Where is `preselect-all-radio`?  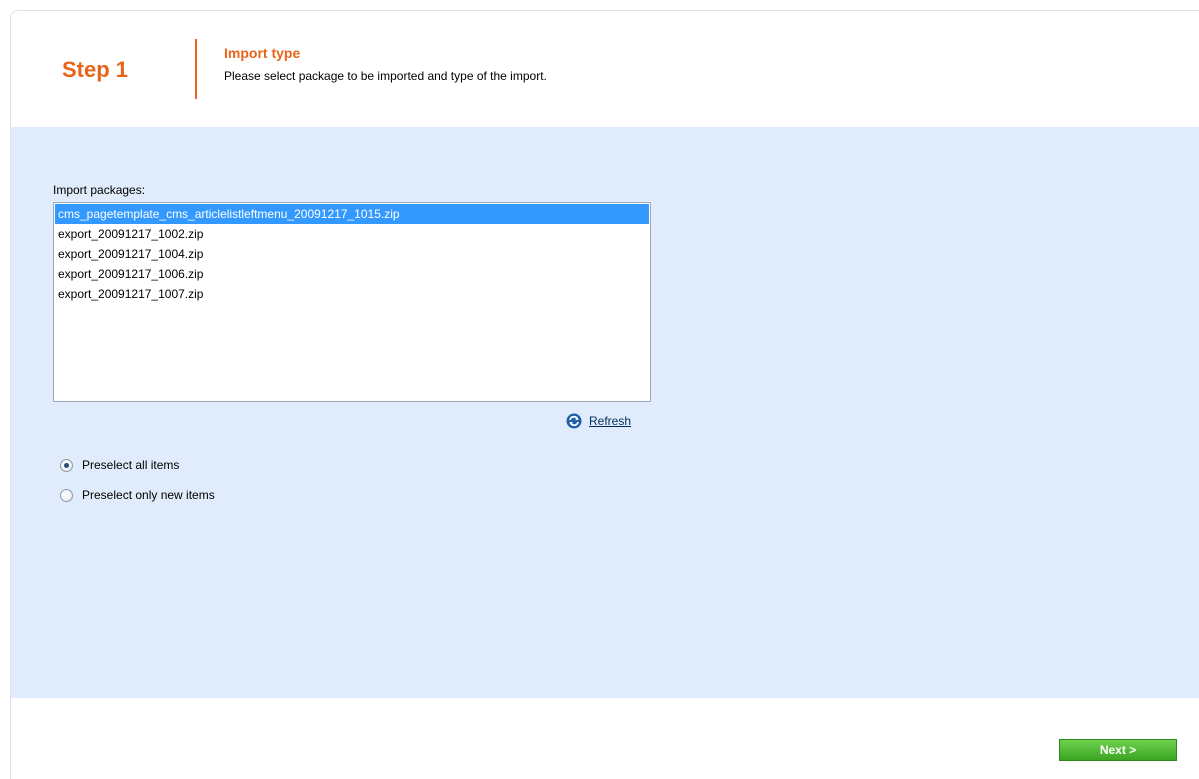
preselect-all-radio is located at coordinates (66, 465).